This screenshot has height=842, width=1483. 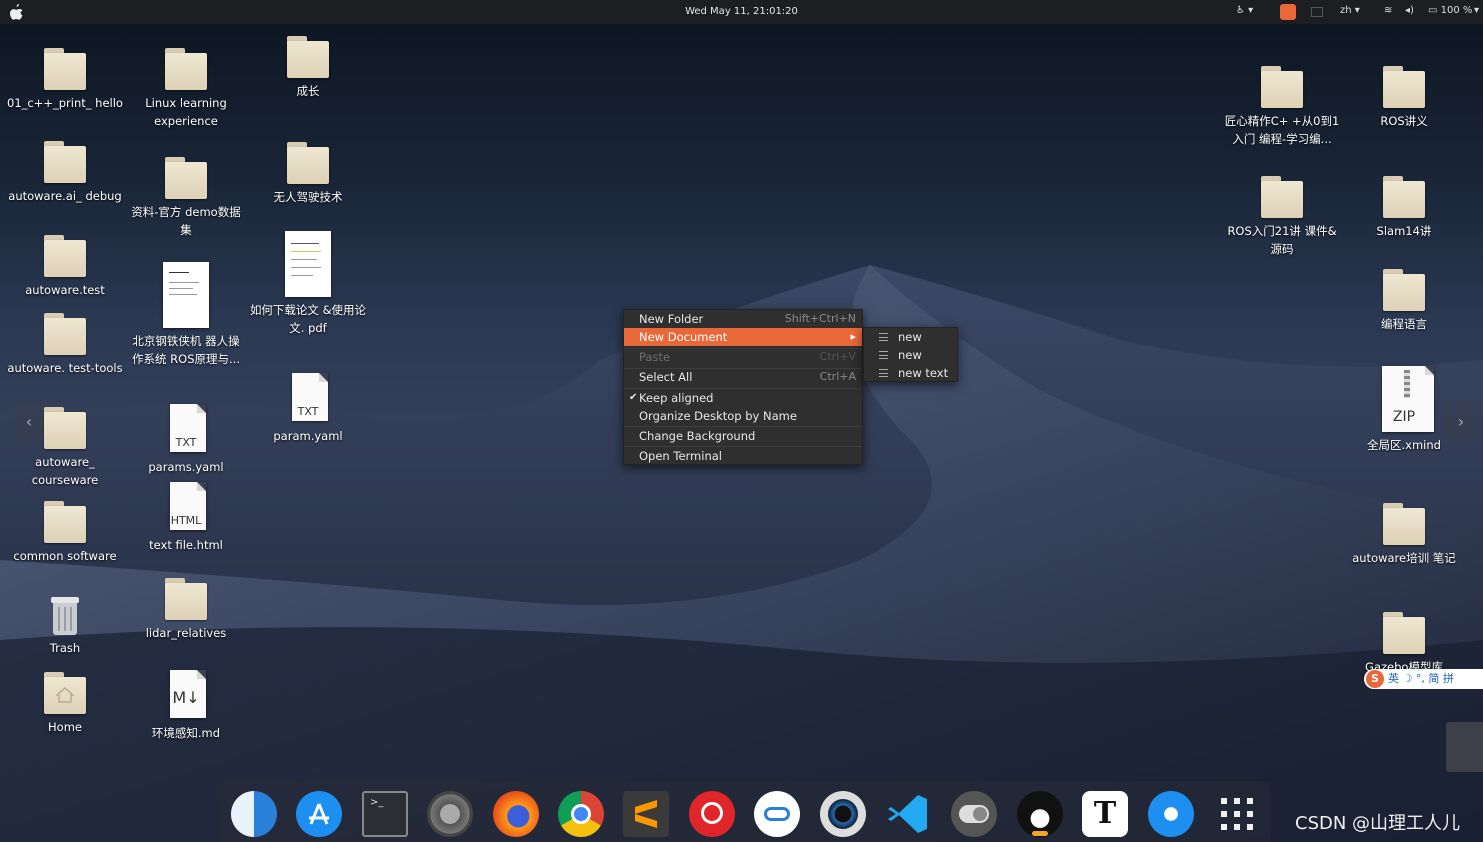 I want to click on vscode-icon, so click(x=908, y=814).